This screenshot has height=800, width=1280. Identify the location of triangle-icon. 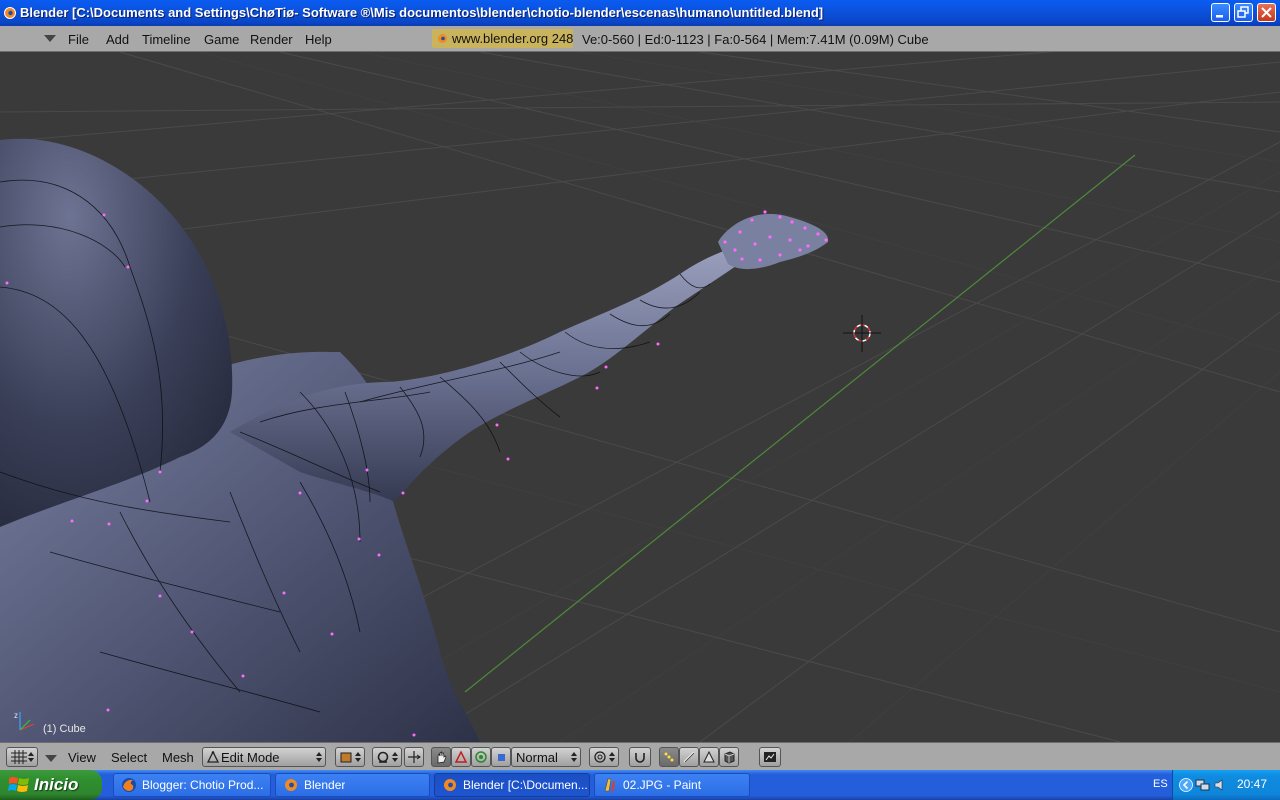
(461, 756).